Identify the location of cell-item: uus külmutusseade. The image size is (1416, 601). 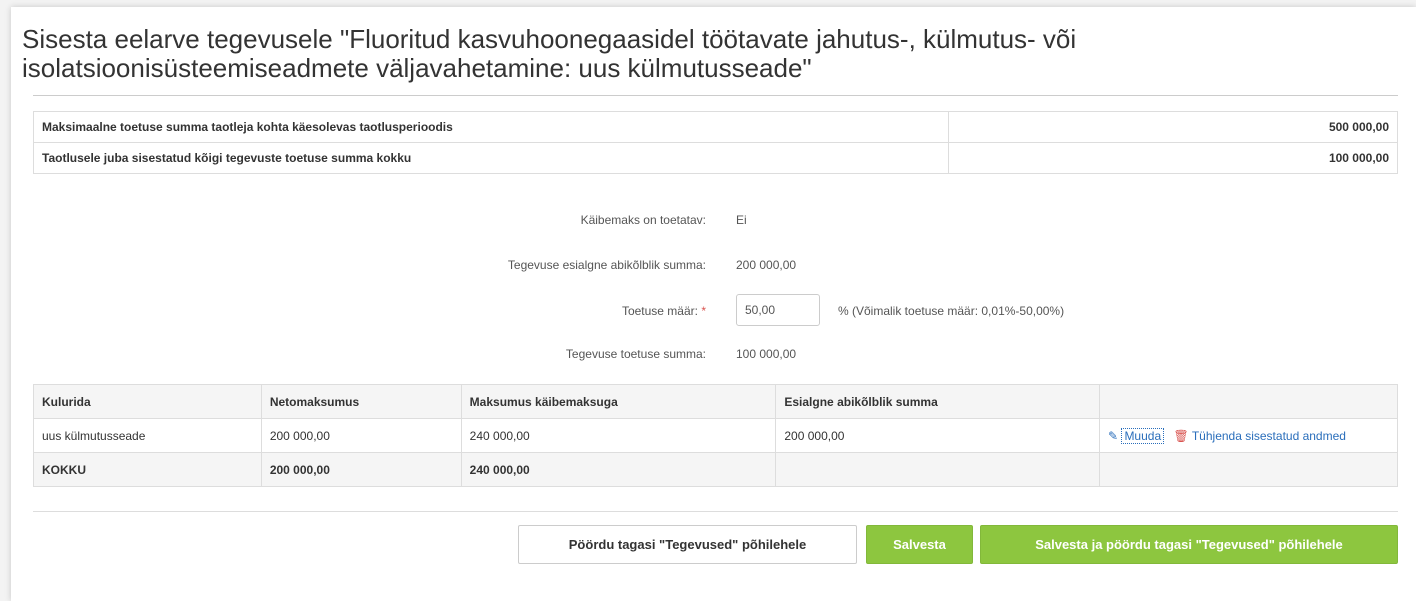
(147, 435).